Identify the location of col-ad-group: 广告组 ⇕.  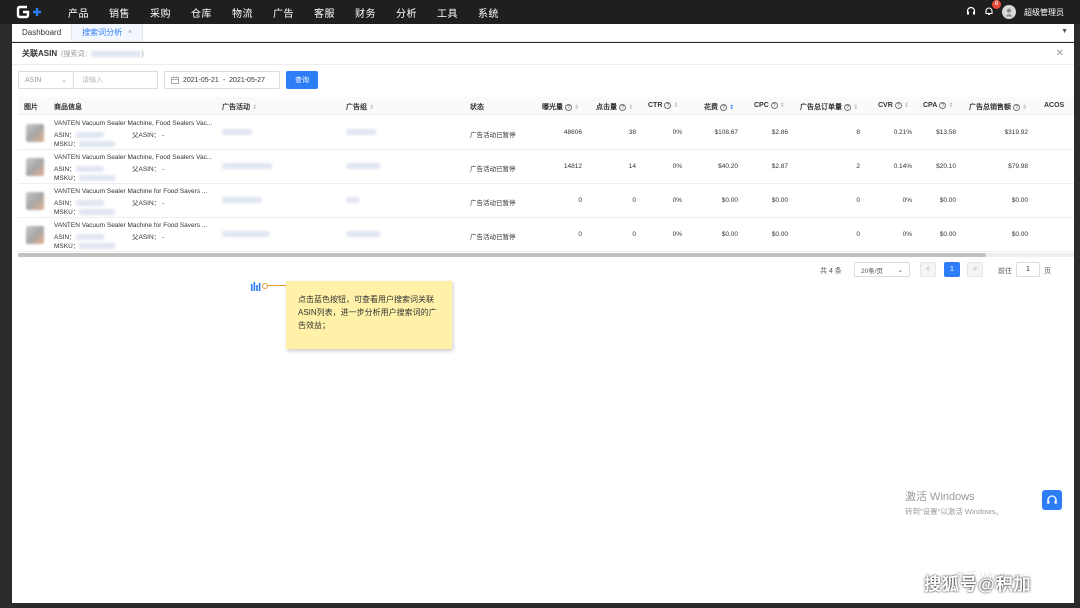
(360, 107).